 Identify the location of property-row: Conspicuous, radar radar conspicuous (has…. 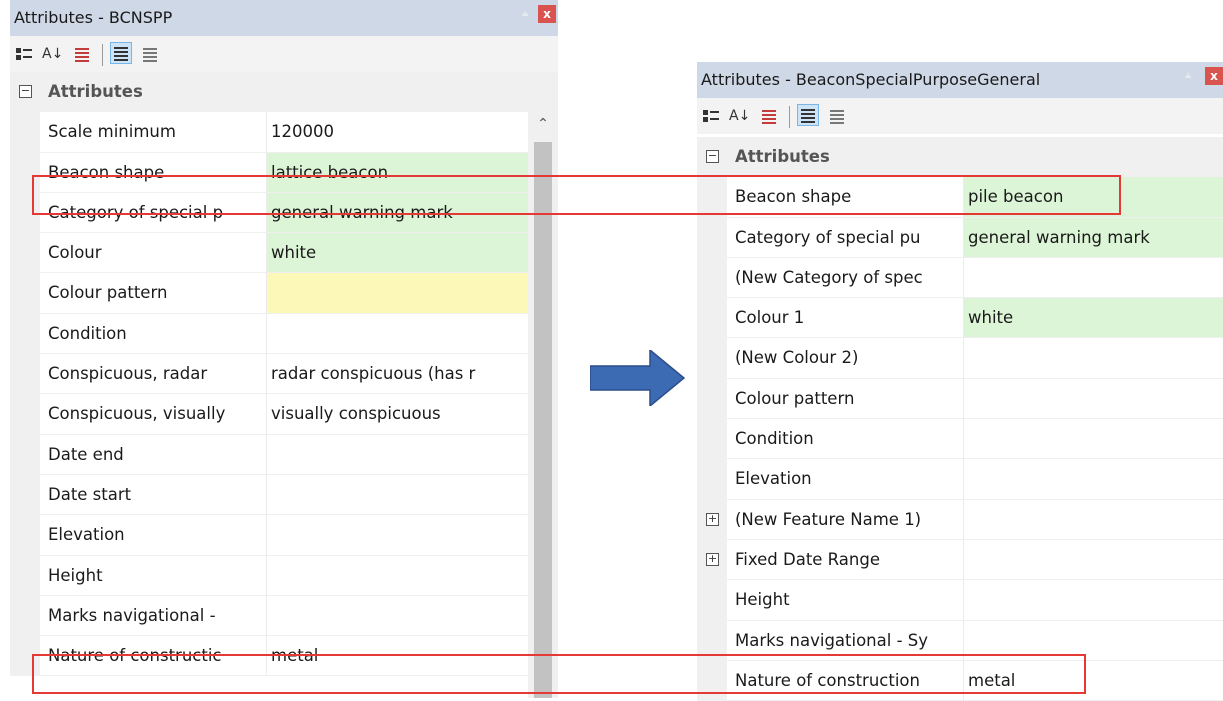
(284, 374).